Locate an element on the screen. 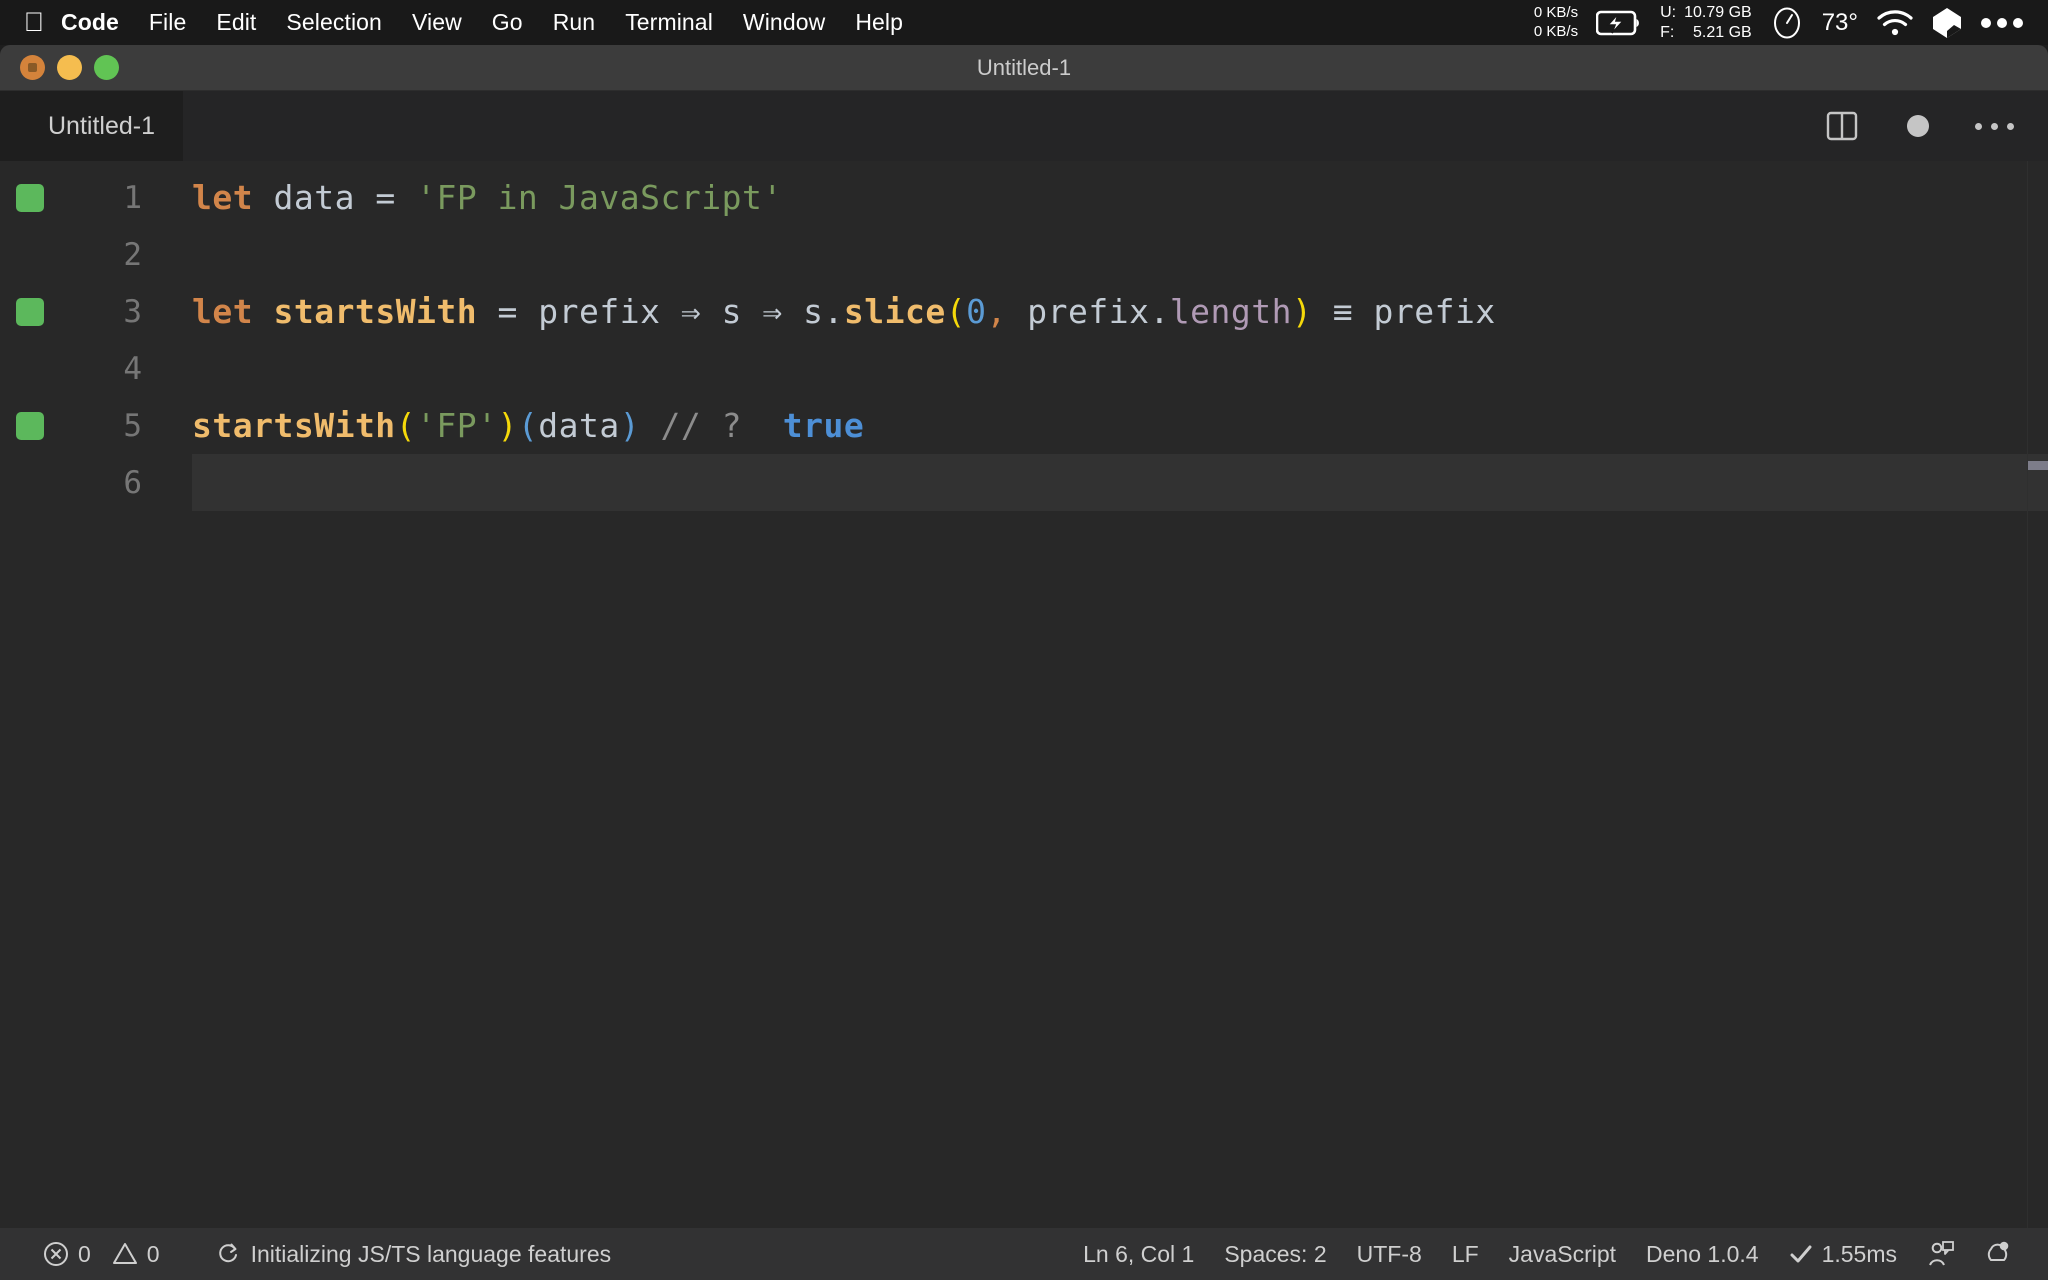 The height and width of the screenshot is (1280, 2048). code-line-5: 5 startsWith('FP')(data) // ? true is located at coordinates (1024, 425).